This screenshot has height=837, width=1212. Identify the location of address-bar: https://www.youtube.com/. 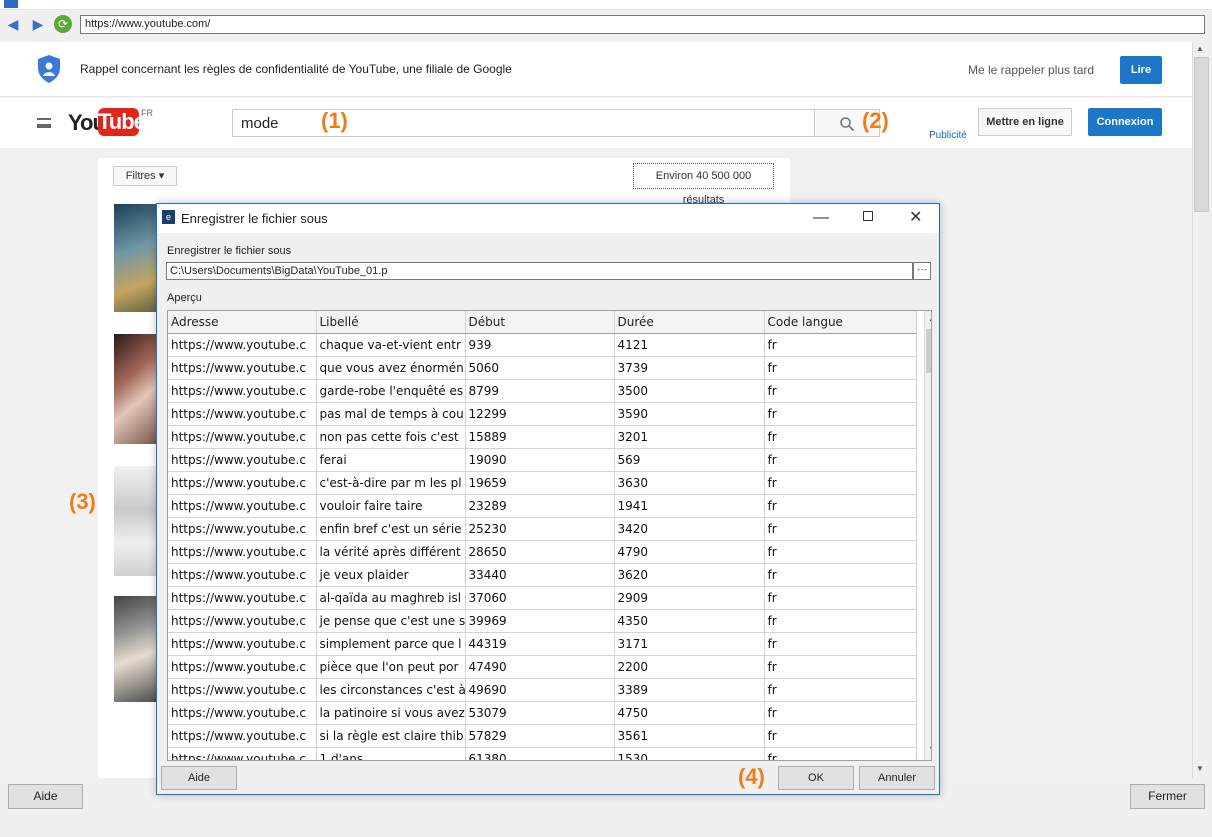
(642, 24).